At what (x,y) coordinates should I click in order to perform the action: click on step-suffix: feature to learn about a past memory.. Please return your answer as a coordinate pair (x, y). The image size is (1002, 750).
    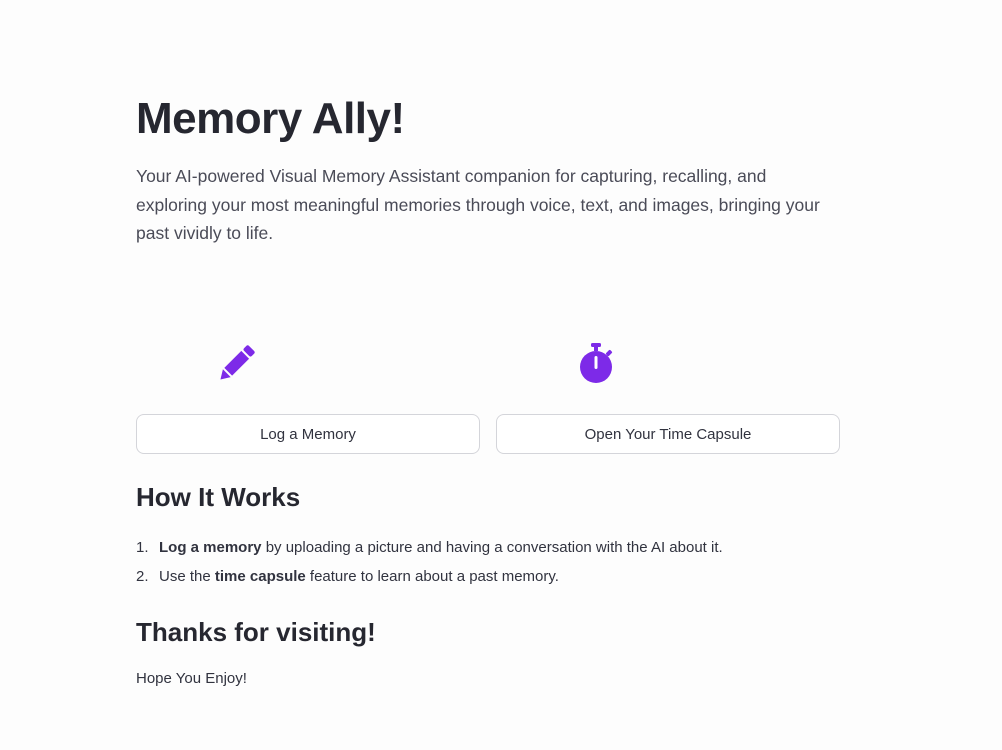
    Looking at the image, I should click on (432, 576).